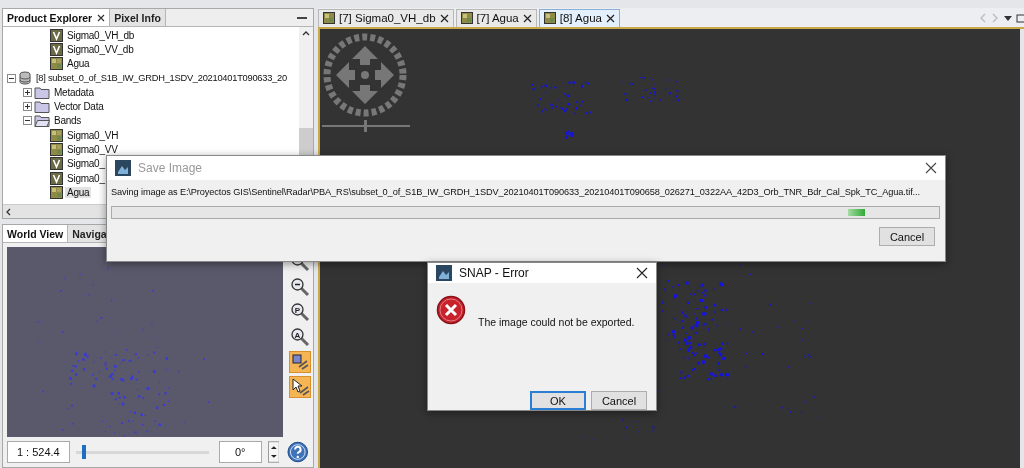 The image size is (1024, 468). I want to click on tool-button: P, so click(300, 312).